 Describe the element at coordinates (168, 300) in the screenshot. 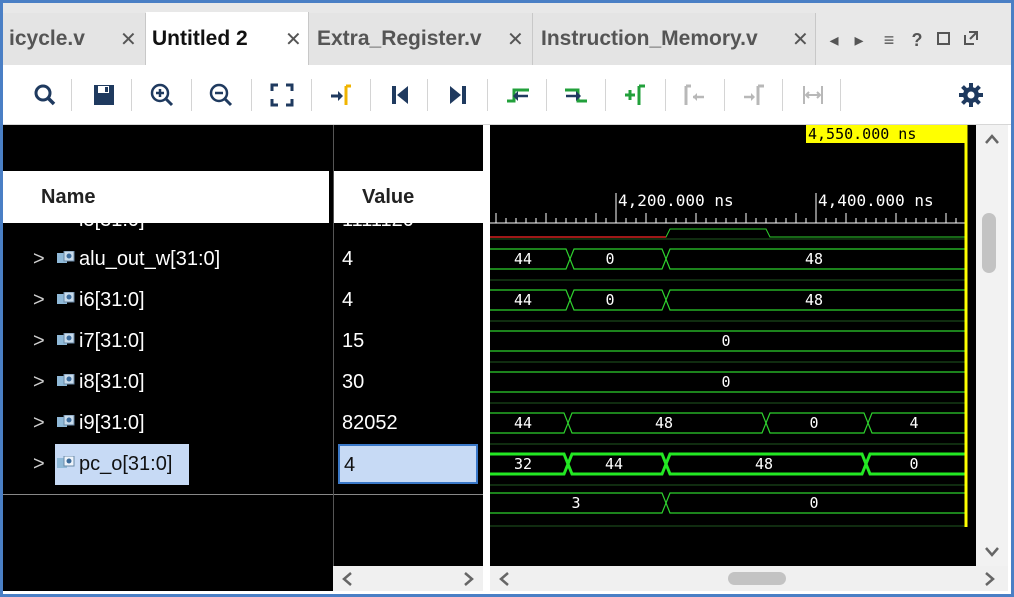

I see `signal-row-i6: > i6[31:0]` at that location.